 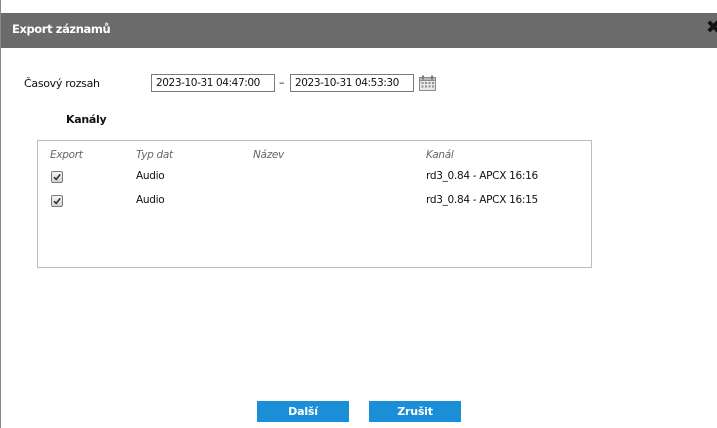 I want to click on close-icon: ✖, so click(x=711, y=28).